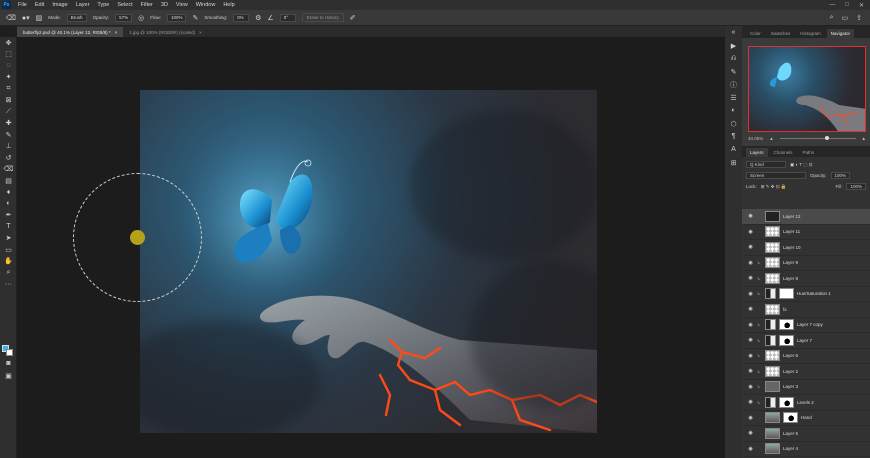  I want to click on eraser-tool-icon: ⌫, so click(8, 170).